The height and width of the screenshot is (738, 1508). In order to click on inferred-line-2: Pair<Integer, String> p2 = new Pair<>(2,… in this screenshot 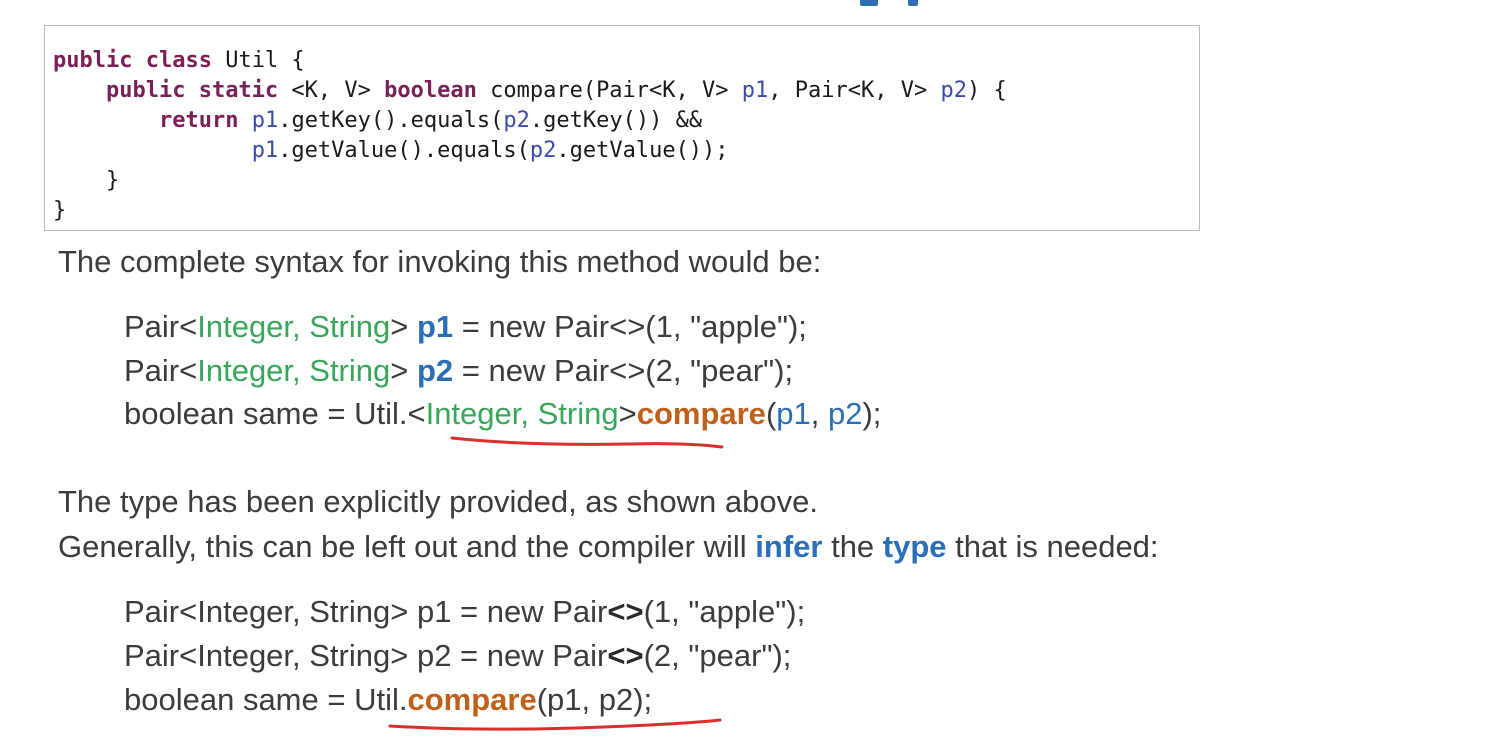, I will do `click(458, 655)`.